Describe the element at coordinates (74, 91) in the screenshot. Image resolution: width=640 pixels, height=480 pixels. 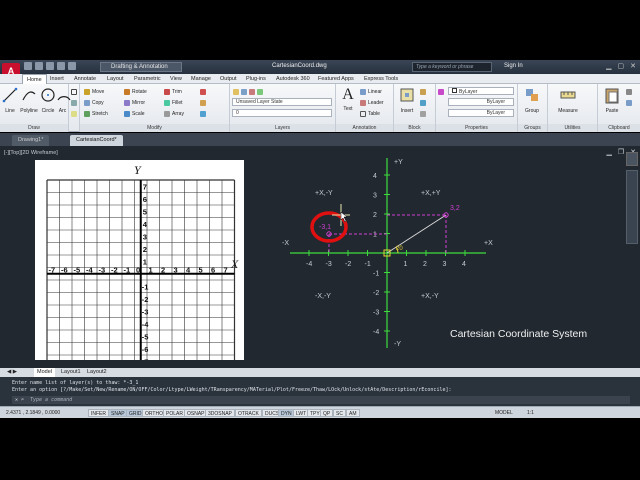
I see `rectangle-icon` at that location.